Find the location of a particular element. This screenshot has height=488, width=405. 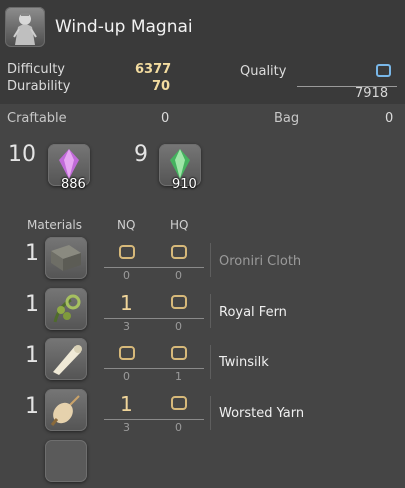

crystal-required: 9 is located at coordinates (141, 154).